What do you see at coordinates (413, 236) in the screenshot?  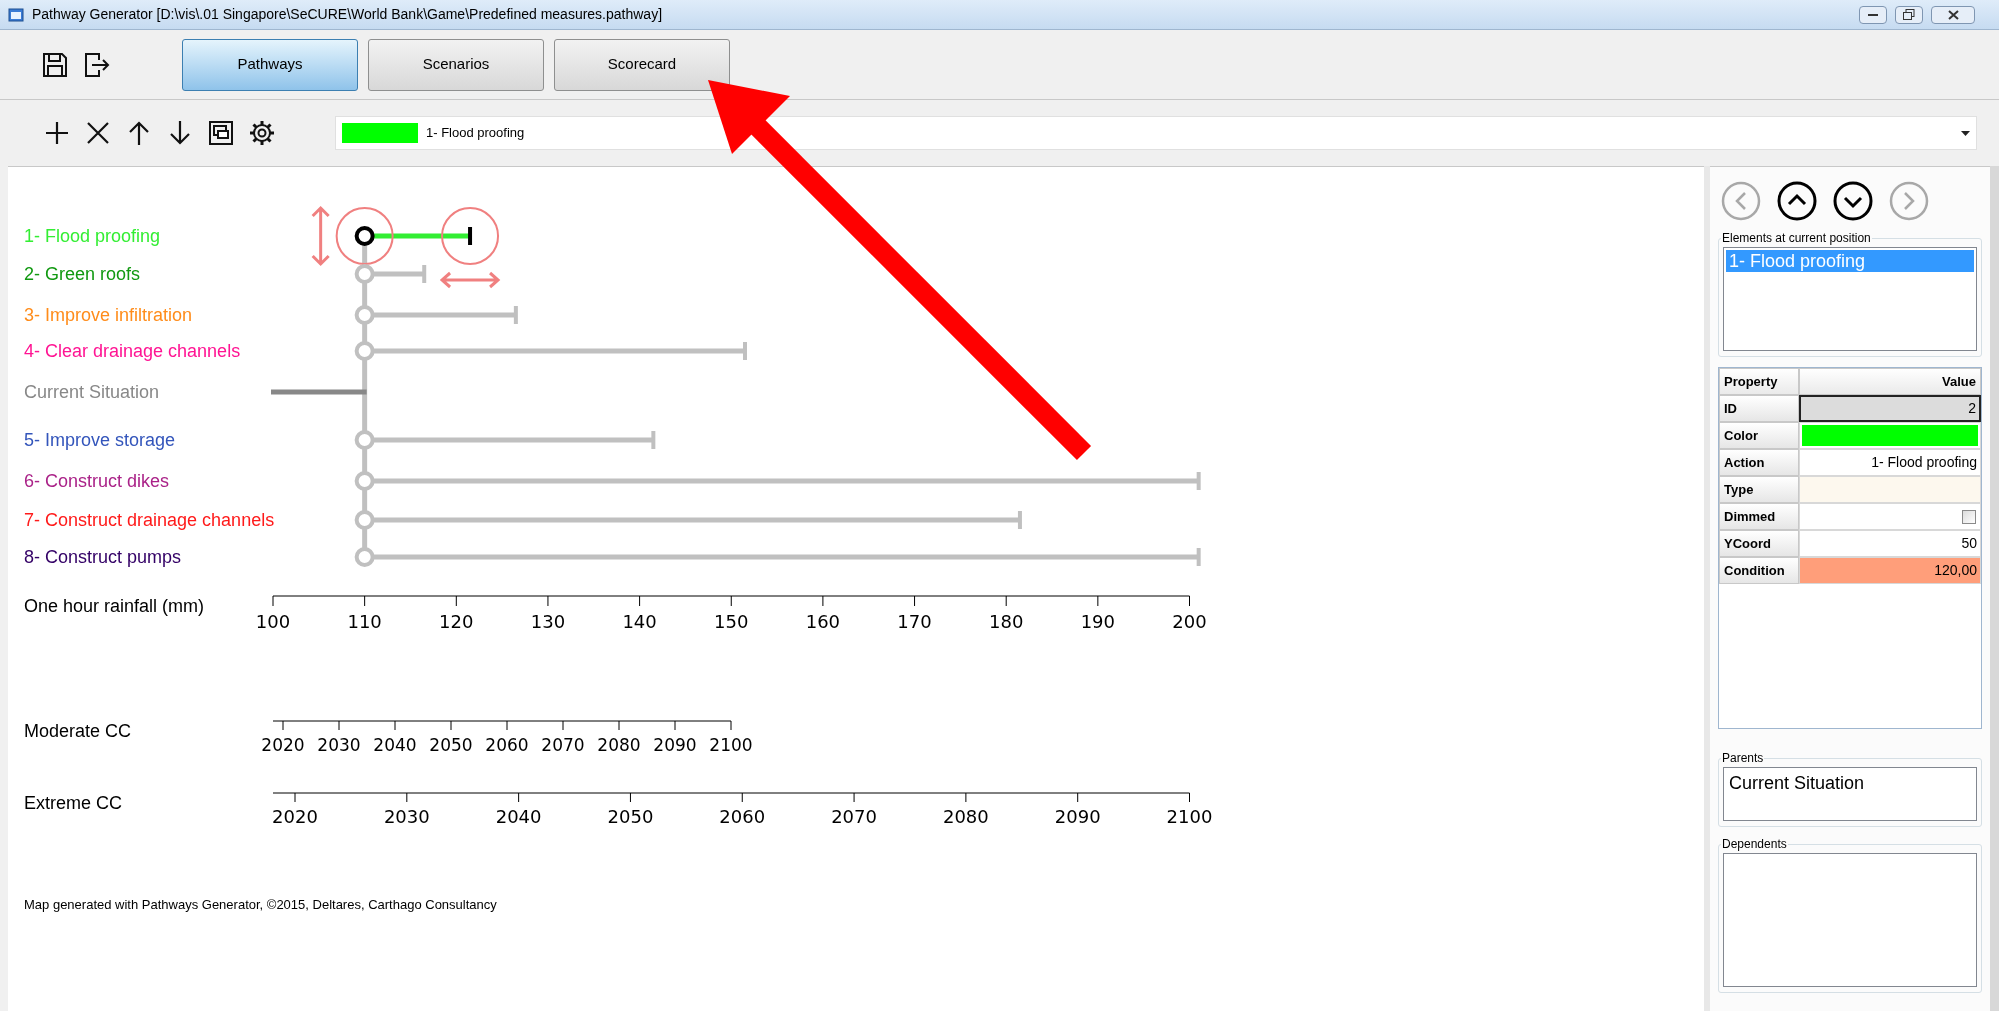 I see `selected-pathway` at bounding box center [413, 236].